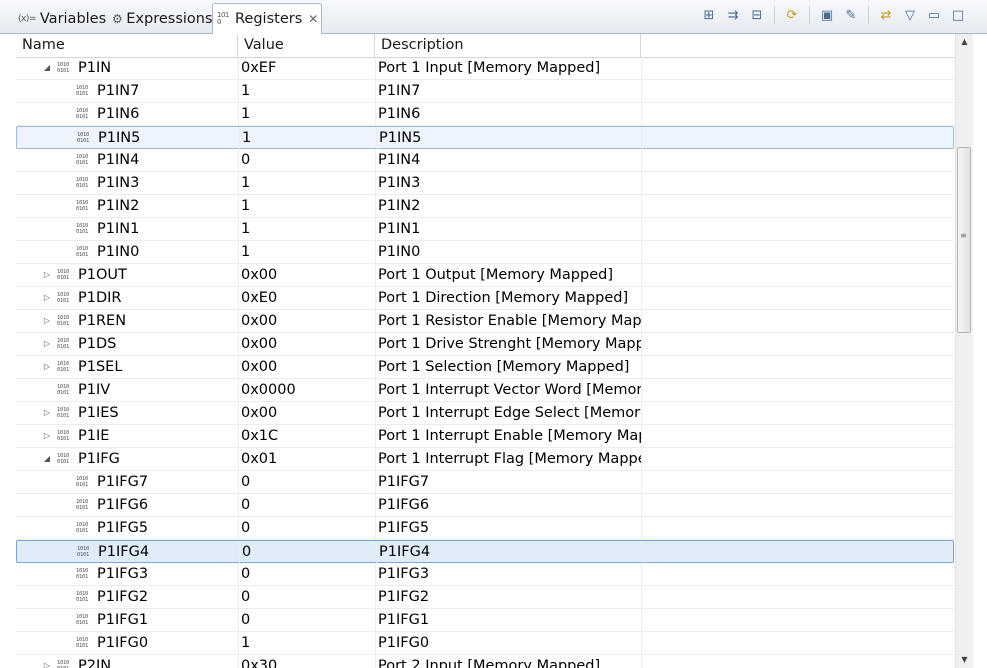 This screenshot has width=987, height=668. Describe the element at coordinates (964, 351) in the screenshot. I see `vertical-scrollbar: ▲ ≡ ▼` at that location.